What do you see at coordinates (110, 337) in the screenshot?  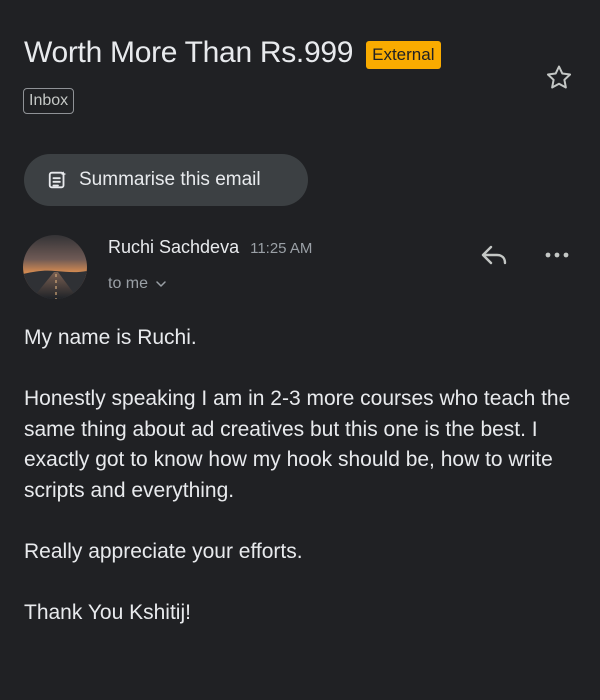 I see `body-paragraph-greeting: My name is Ruchi.` at bounding box center [110, 337].